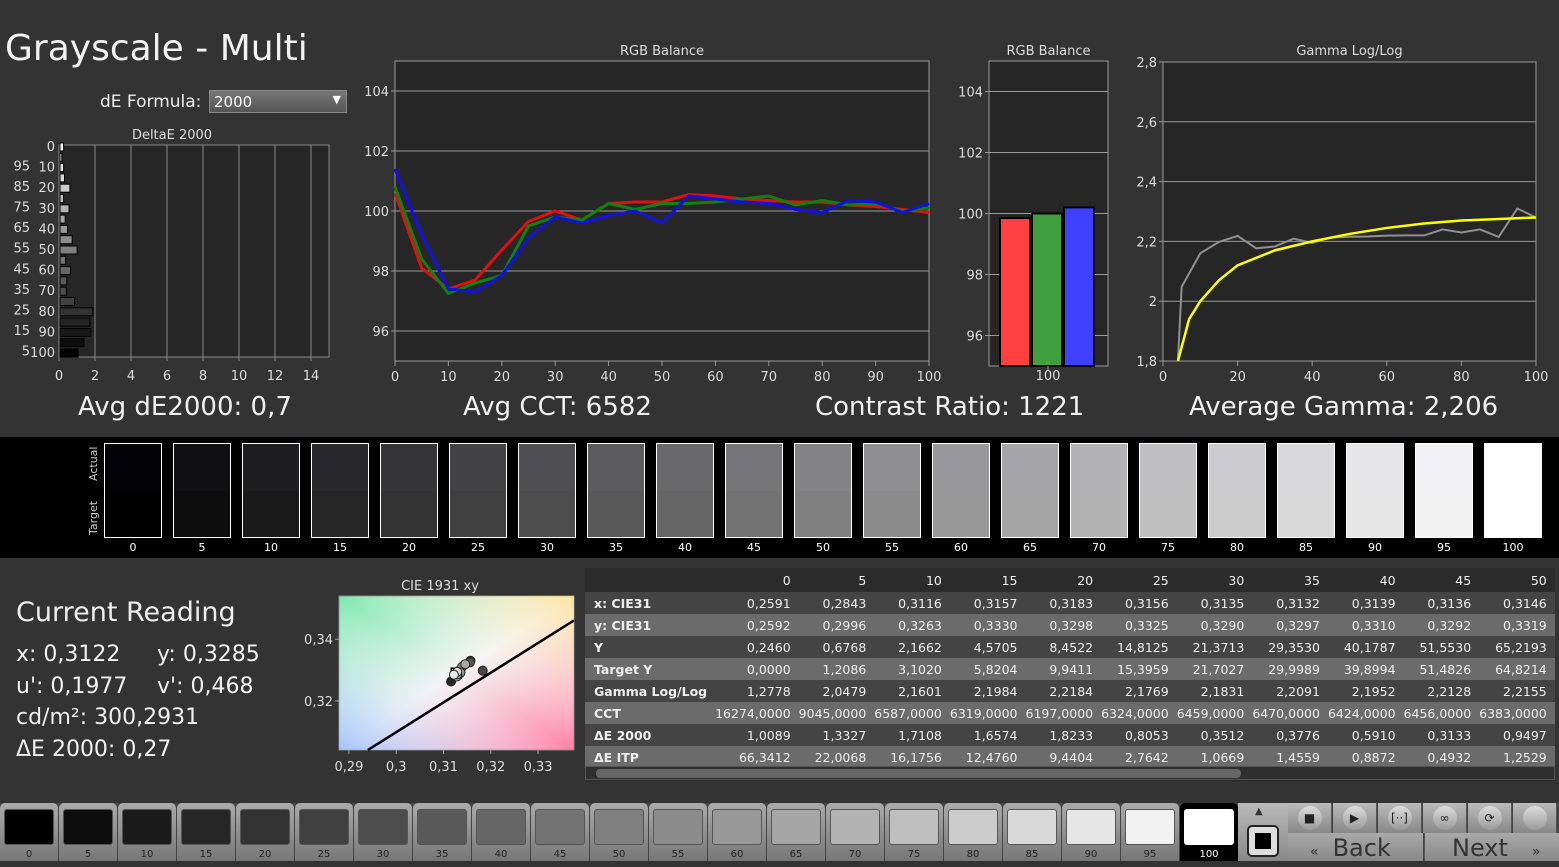 The height and width of the screenshot is (867, 1559). I want to click on table-cell: 12,4760, so click(991, 757).